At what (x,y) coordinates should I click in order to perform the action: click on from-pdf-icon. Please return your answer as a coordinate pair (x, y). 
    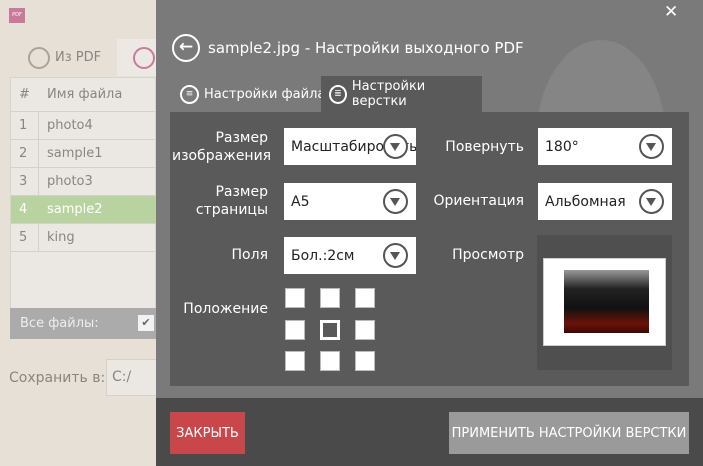
    Looking at the image, I should click on (39, 57).